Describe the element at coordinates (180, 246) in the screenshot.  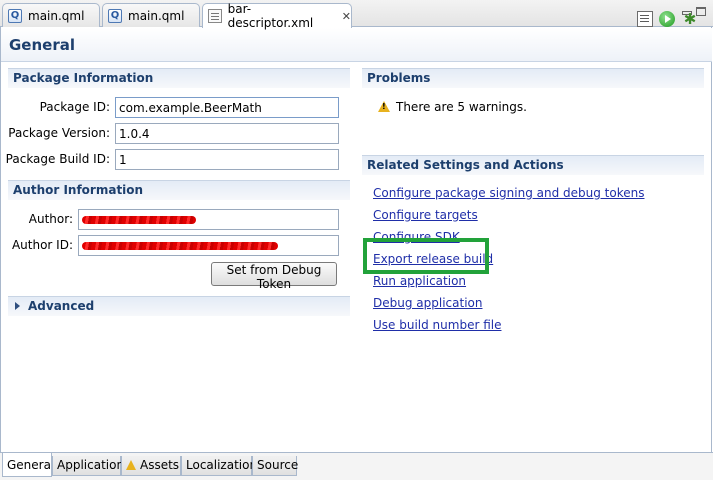
I see `redacted-author-id-scribble` at that location.